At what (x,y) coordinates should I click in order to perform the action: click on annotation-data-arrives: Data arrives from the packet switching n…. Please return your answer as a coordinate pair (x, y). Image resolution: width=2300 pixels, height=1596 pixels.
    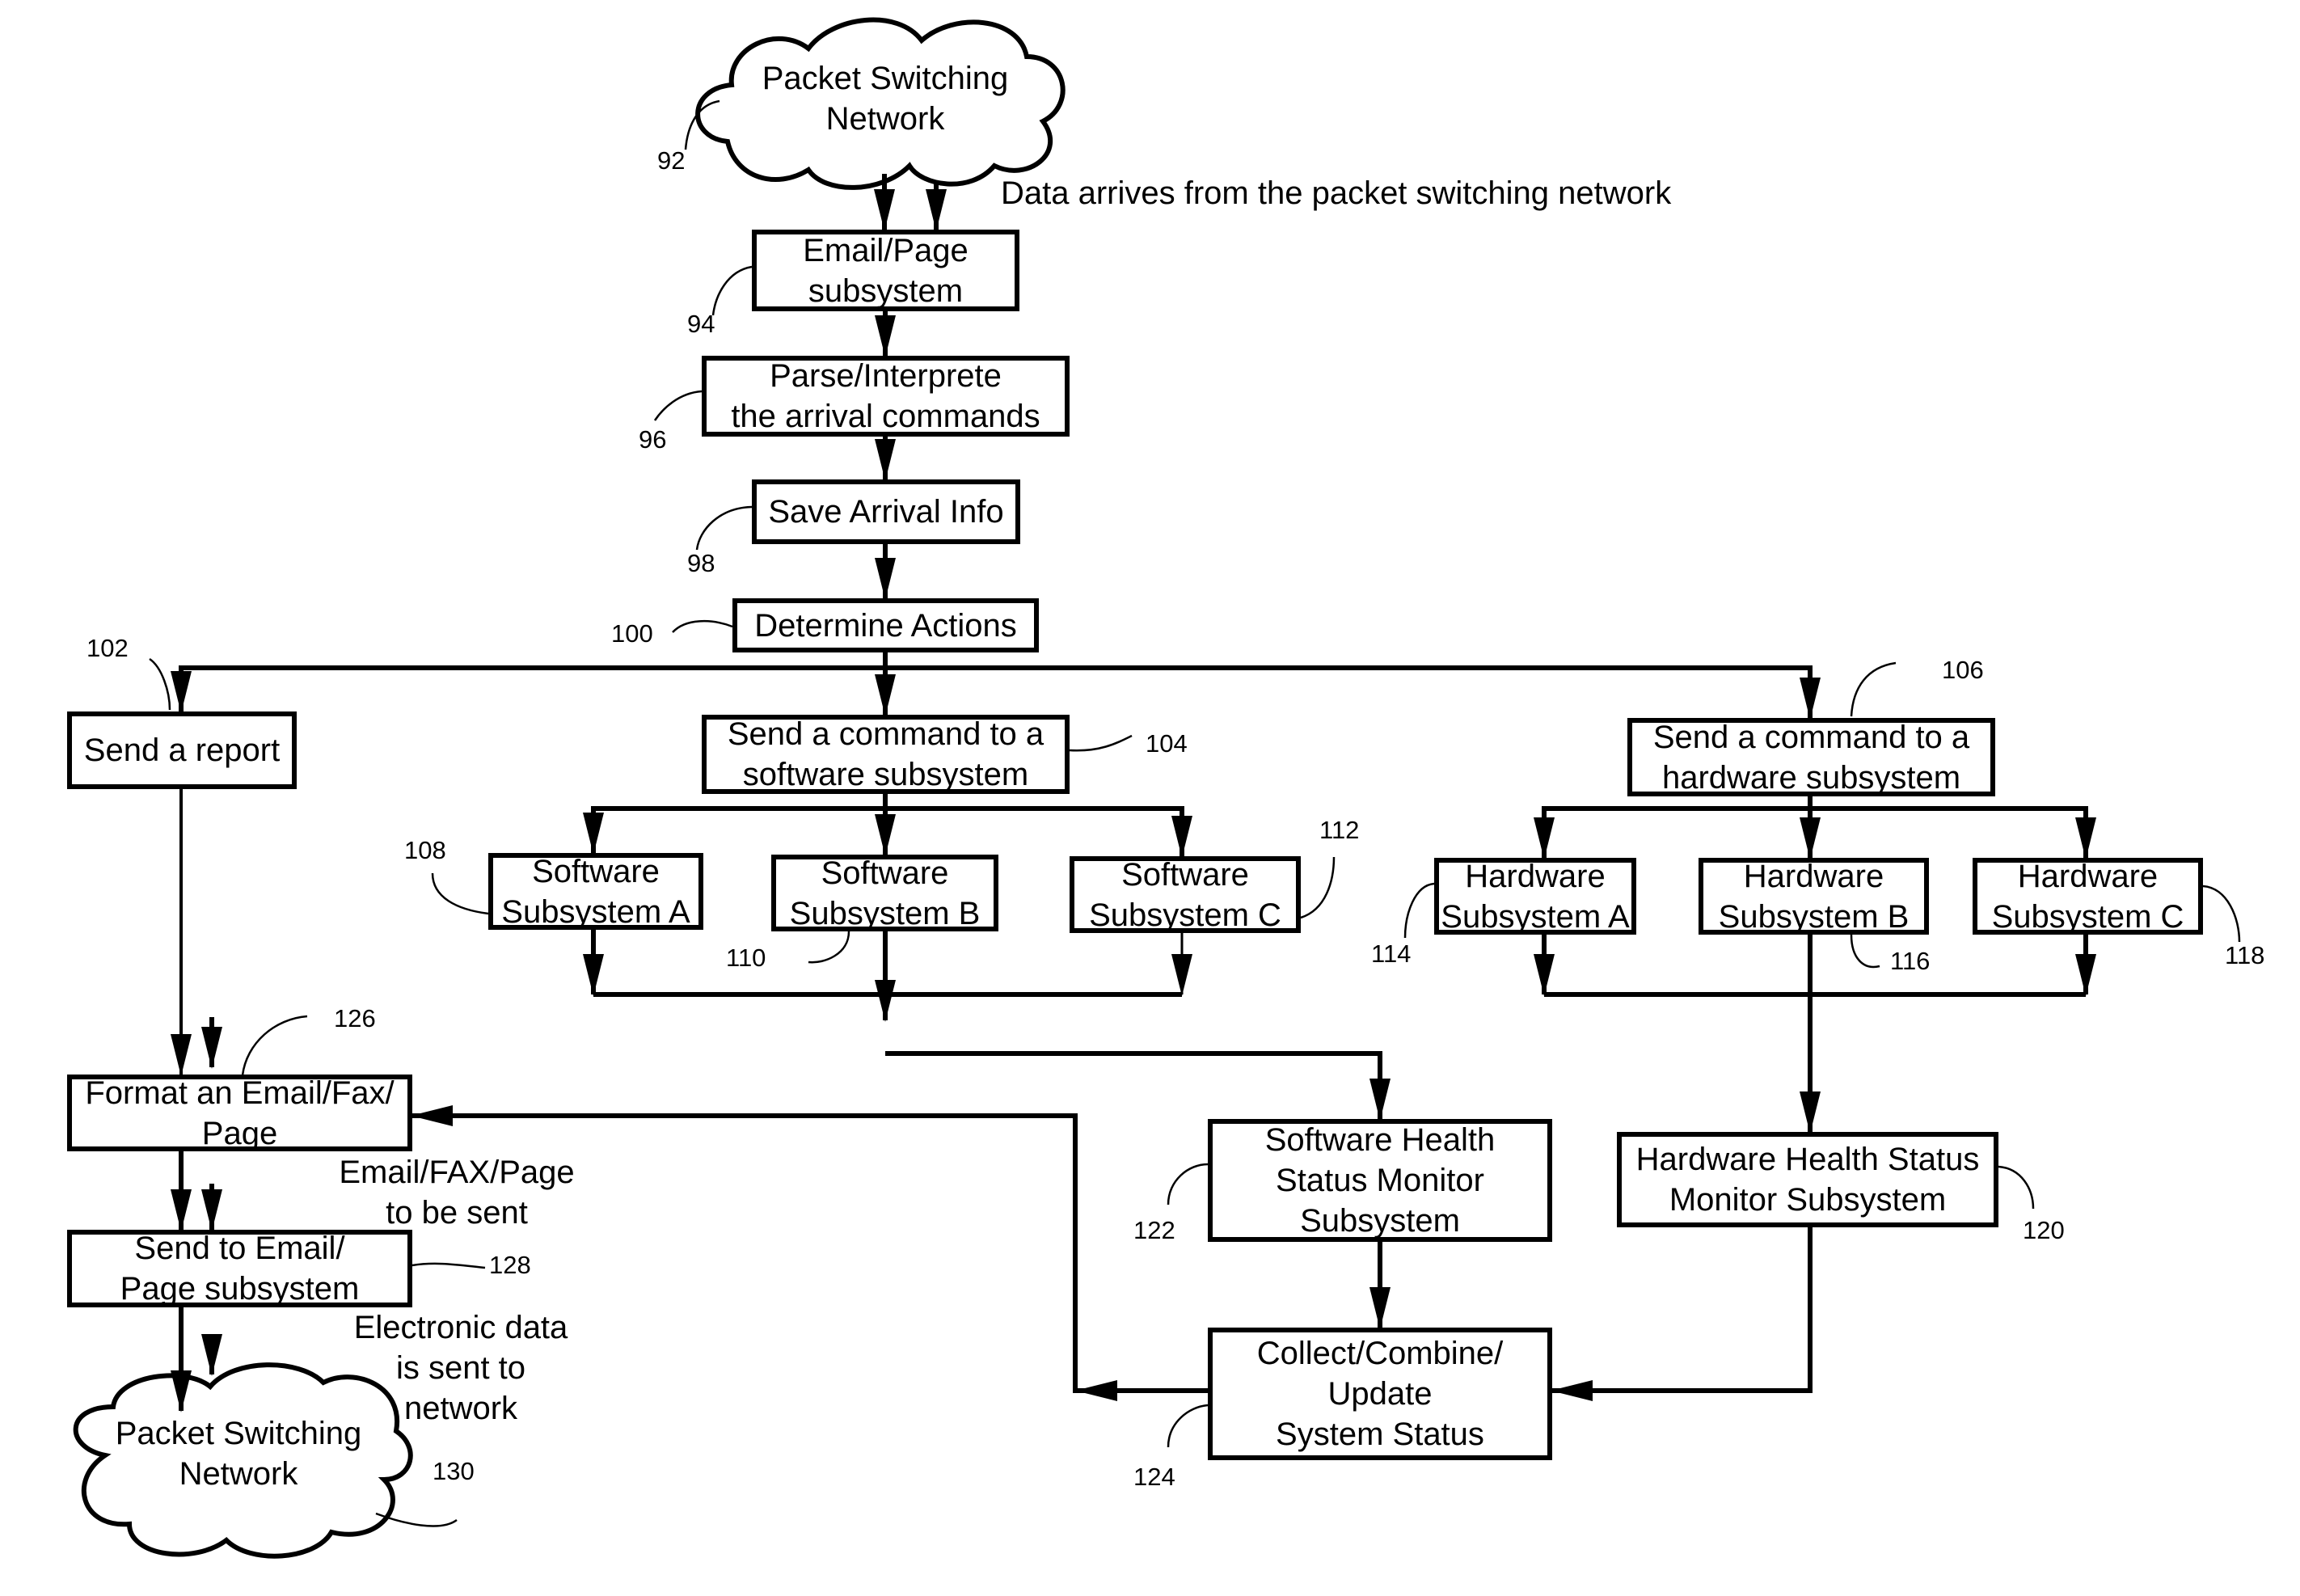
    Looking at the image, I should click on (1337, 193).